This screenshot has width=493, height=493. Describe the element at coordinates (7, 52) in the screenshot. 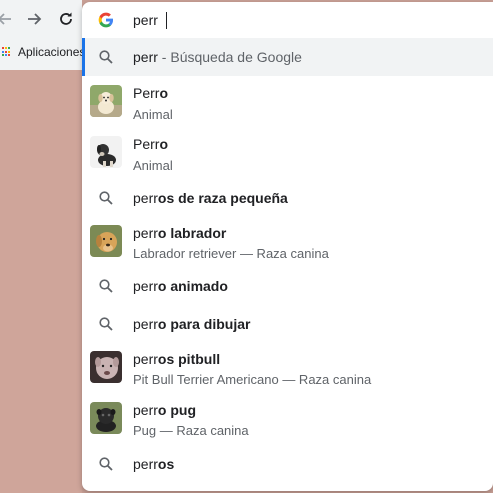

I see `apps-grid-icon` at that location.